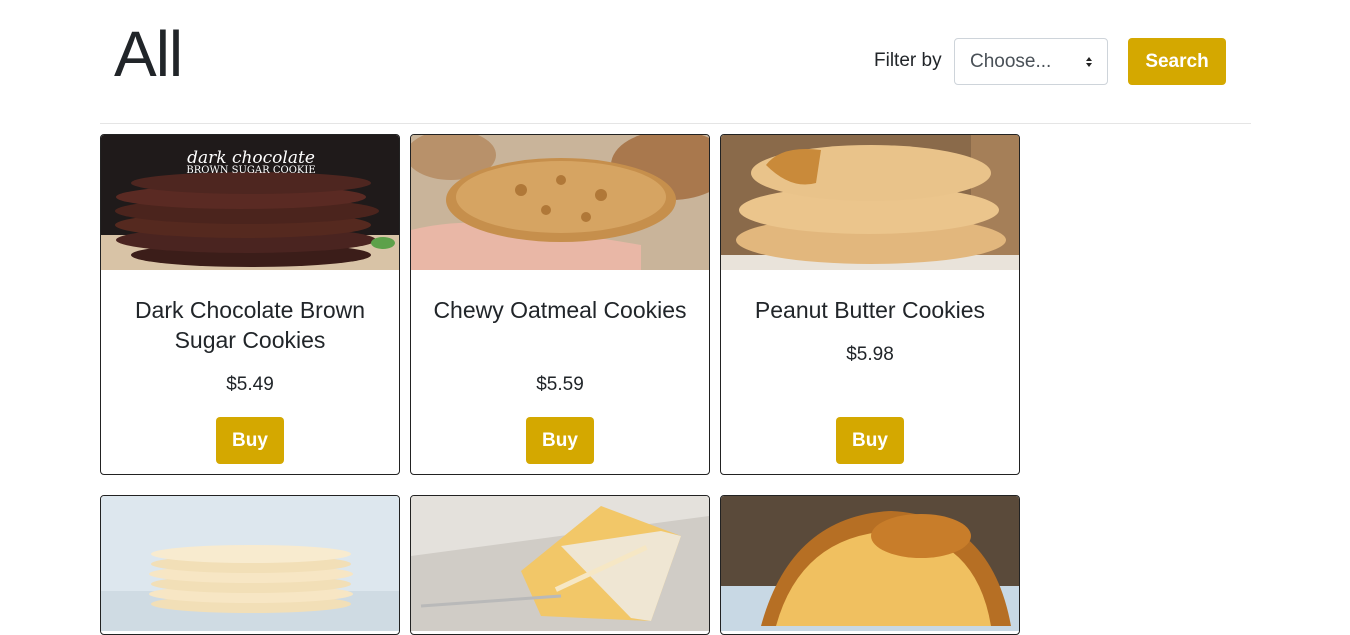  I want to click on product-name: Chewy Oatmeal Cookies, so click(560, 310).